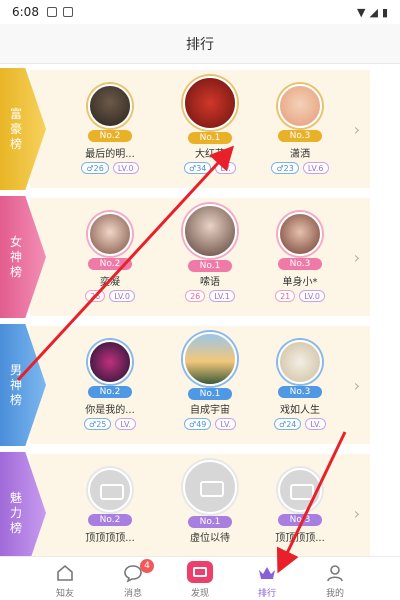 Image resolution: width=400 pixels, height=600 pixels. I want to click on ranking-title: 魅力榜, so click(15, 512).